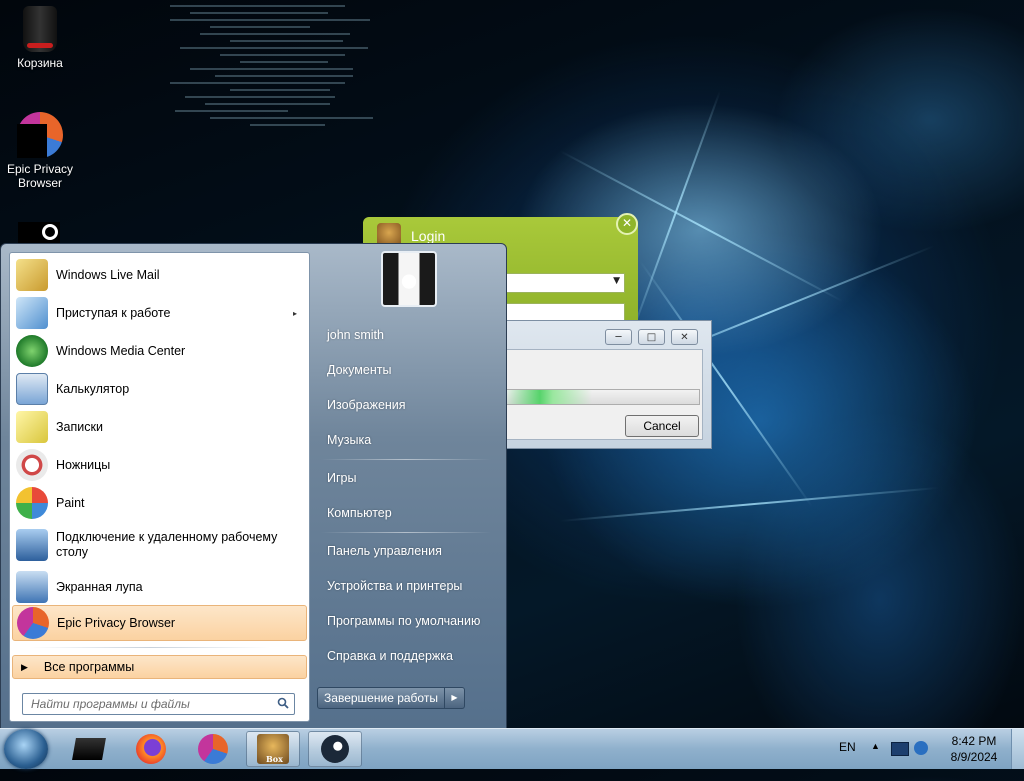  Describe the element at coordinates (921, 748) in the screenshot. I see `action-center-icon` at that location.